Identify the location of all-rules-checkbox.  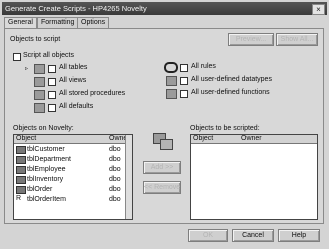
(184, 68).